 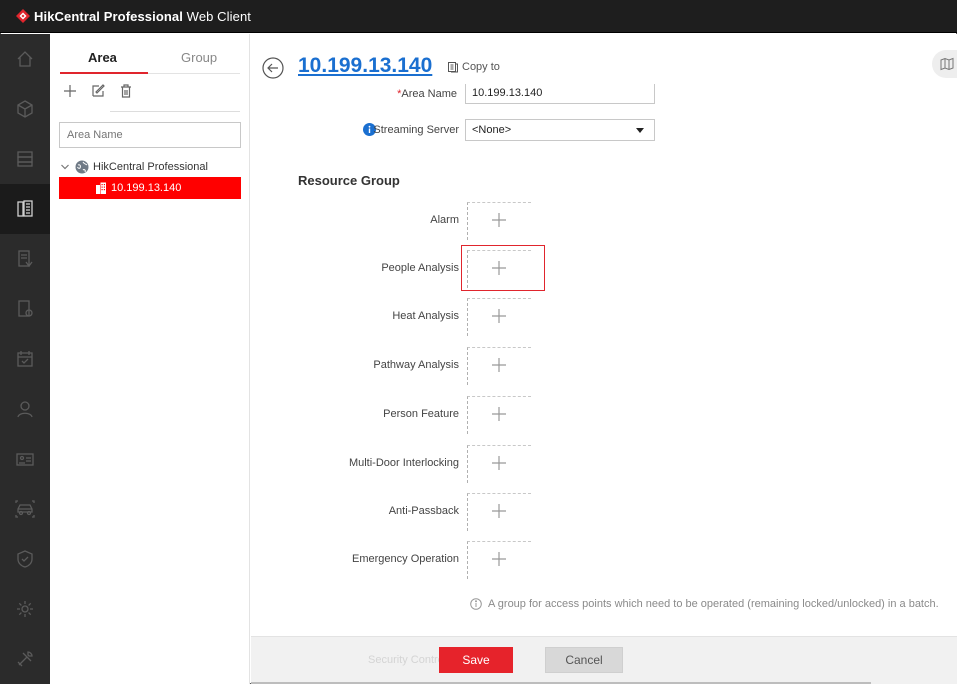 What do you see at coordinates (947, 64) in the screenshot?
I see `map-icon` at bounding box center [947, 64].